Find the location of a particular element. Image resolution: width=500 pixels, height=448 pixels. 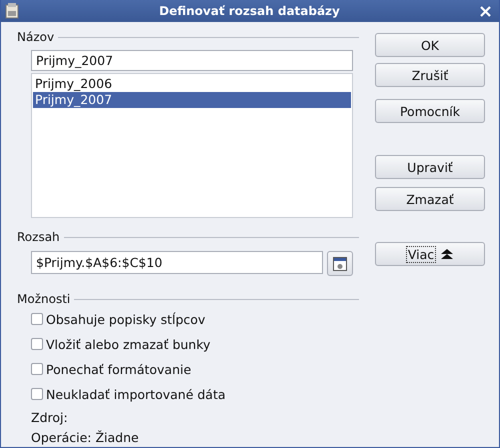

dialog-button: Upraviť is located at coordinates (430, 167).